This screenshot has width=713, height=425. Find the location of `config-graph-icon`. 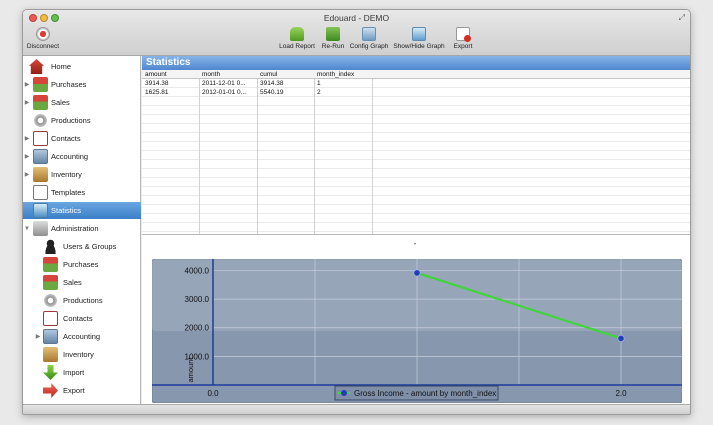

config-graph-icon is located at coordinates (369, 34).